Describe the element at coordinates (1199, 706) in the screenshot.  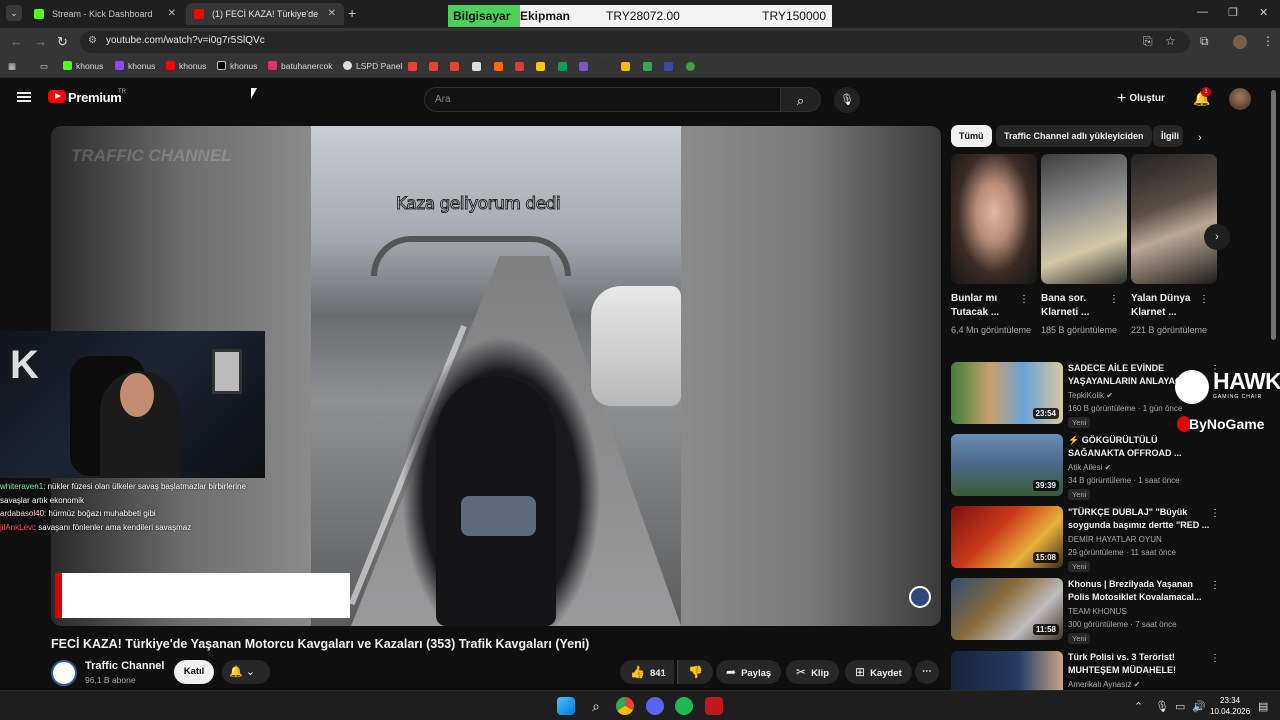
I see `volume-icon: 🔊` at that location.